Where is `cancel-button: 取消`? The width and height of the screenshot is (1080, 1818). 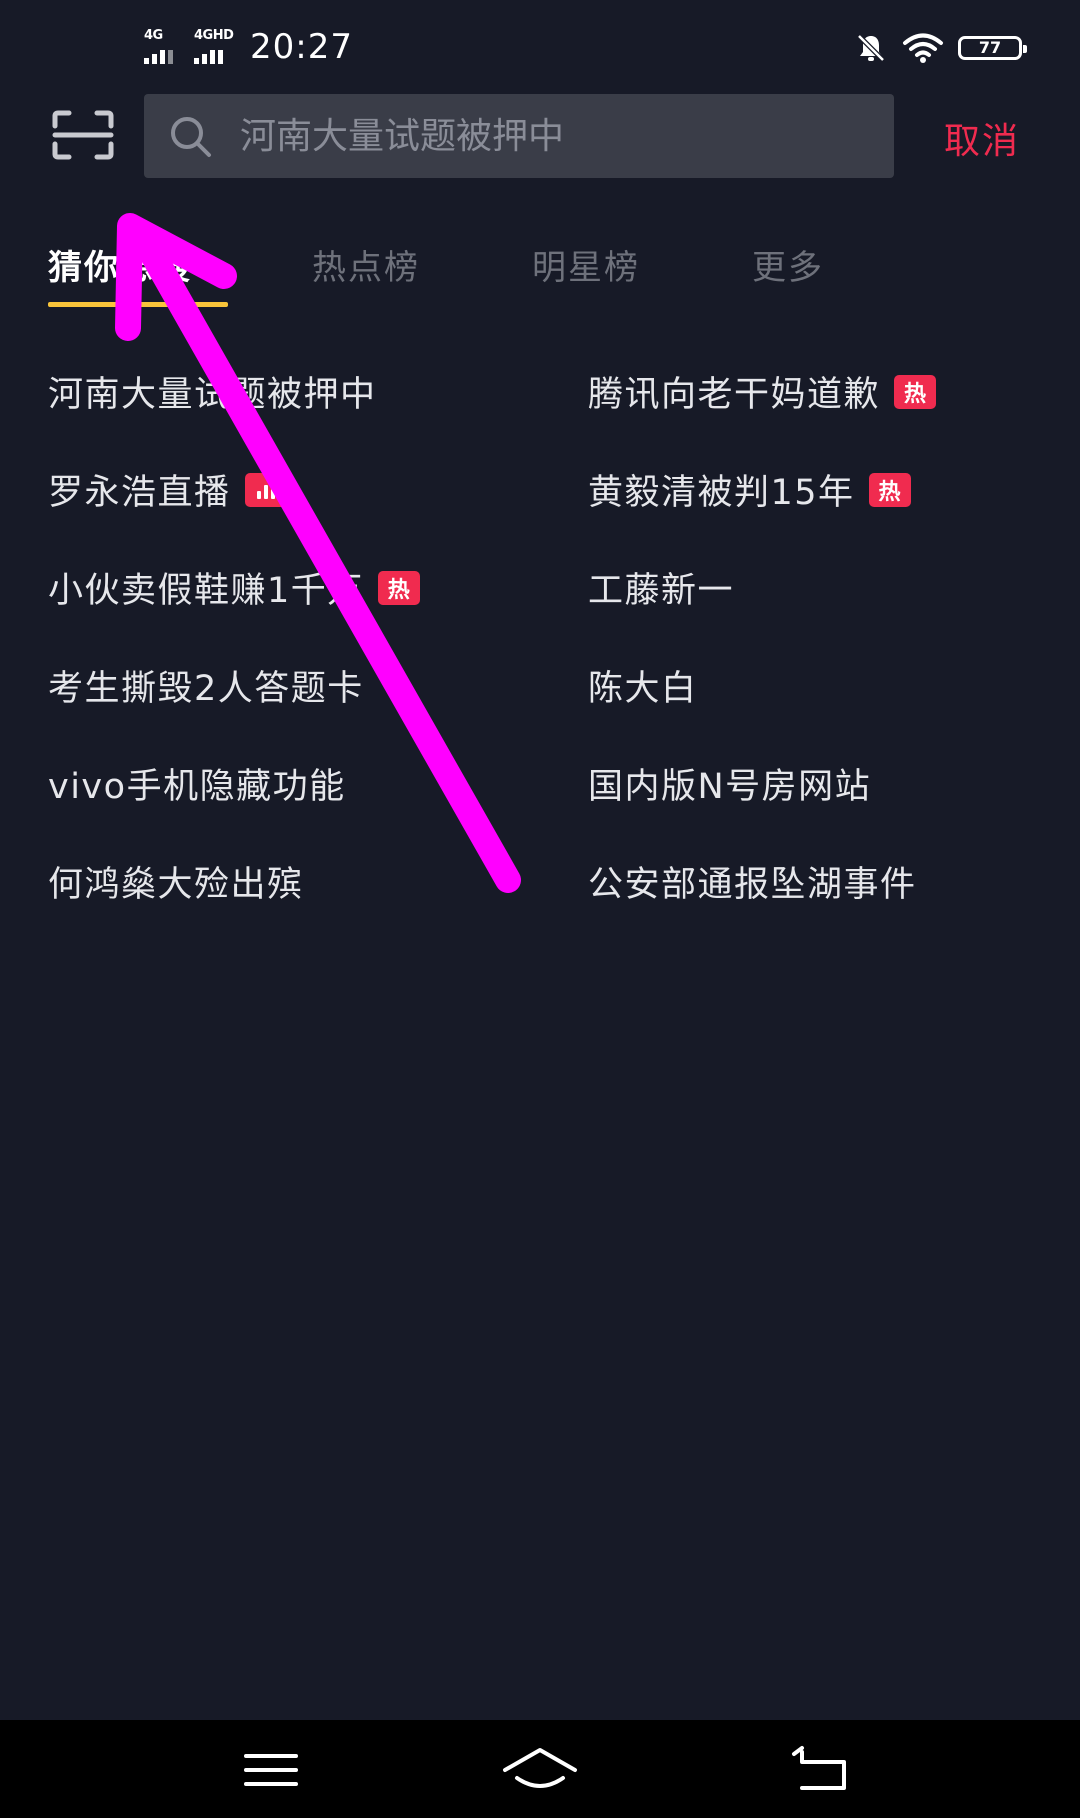 cancel-button: 取消 is located at coordinates (982, 138).